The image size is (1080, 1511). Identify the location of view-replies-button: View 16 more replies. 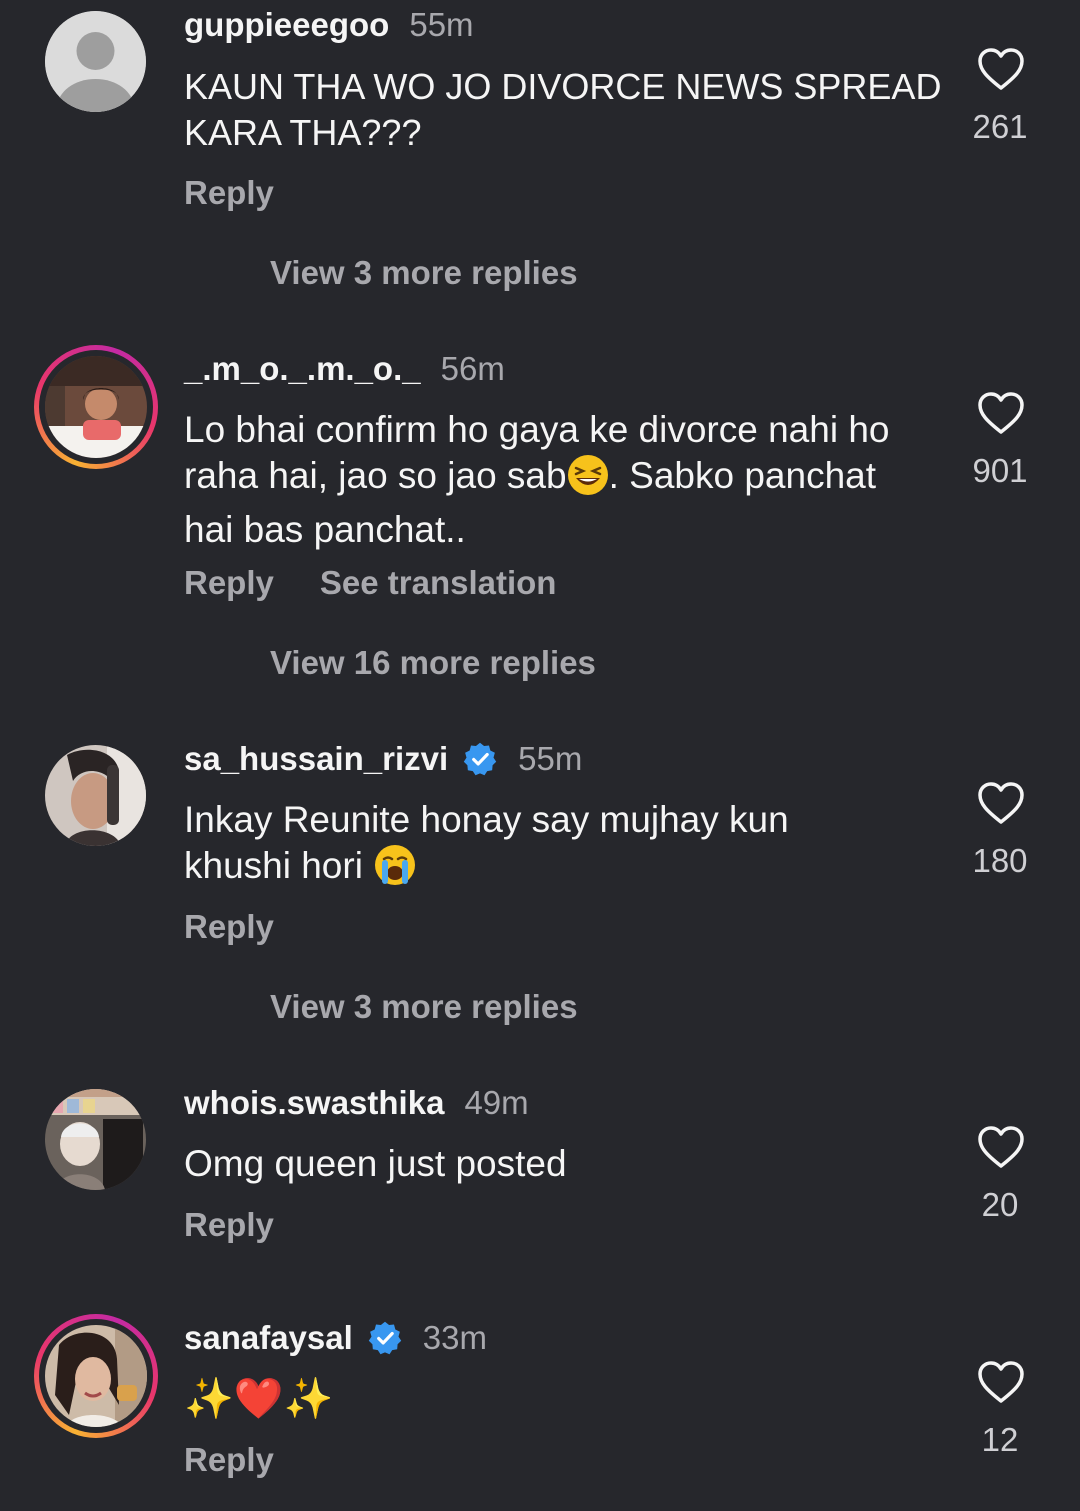
(433, 663).